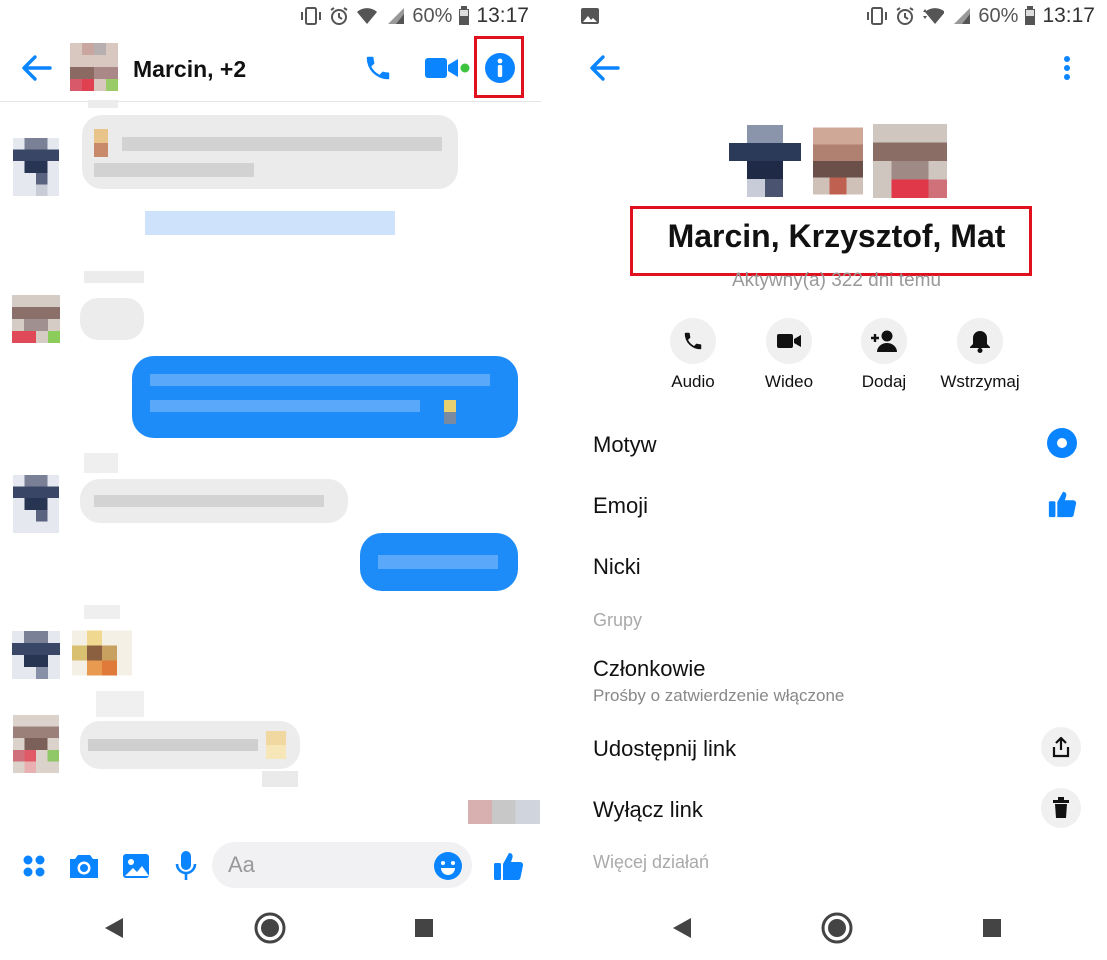 This screenshot has width=1107, height=960. Describe the element at coordinates (693, 381) in the screenshot. I see `action-label: Audio` at that location.